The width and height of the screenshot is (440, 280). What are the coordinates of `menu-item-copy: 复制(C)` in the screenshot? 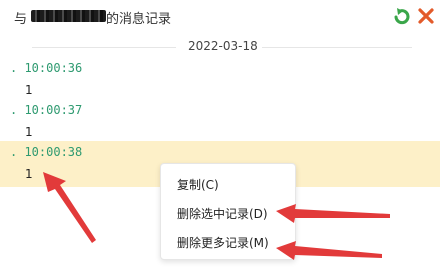 It's located at (198, 184).